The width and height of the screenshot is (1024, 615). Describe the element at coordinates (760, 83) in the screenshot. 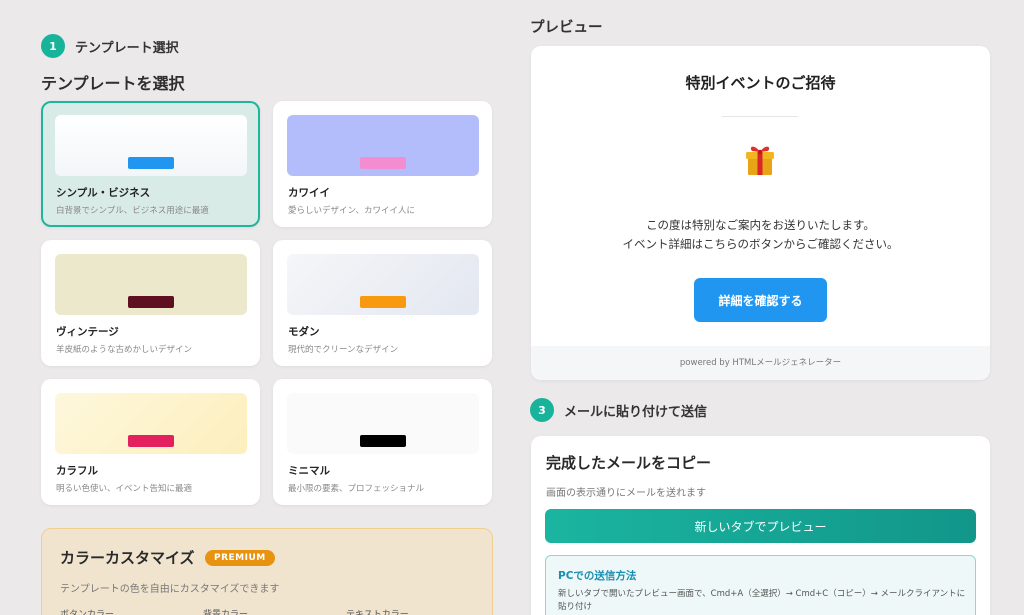

I see `email-title: 特別イベントのご招待` at that location.